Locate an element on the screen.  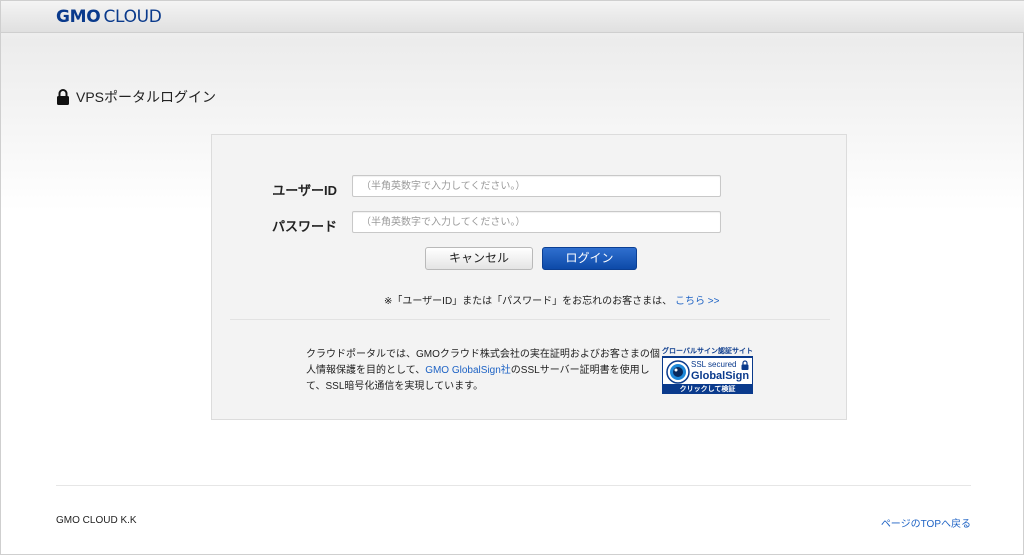
seal-bottom-text: クリックして検証 is located at coordinates (707, 389).